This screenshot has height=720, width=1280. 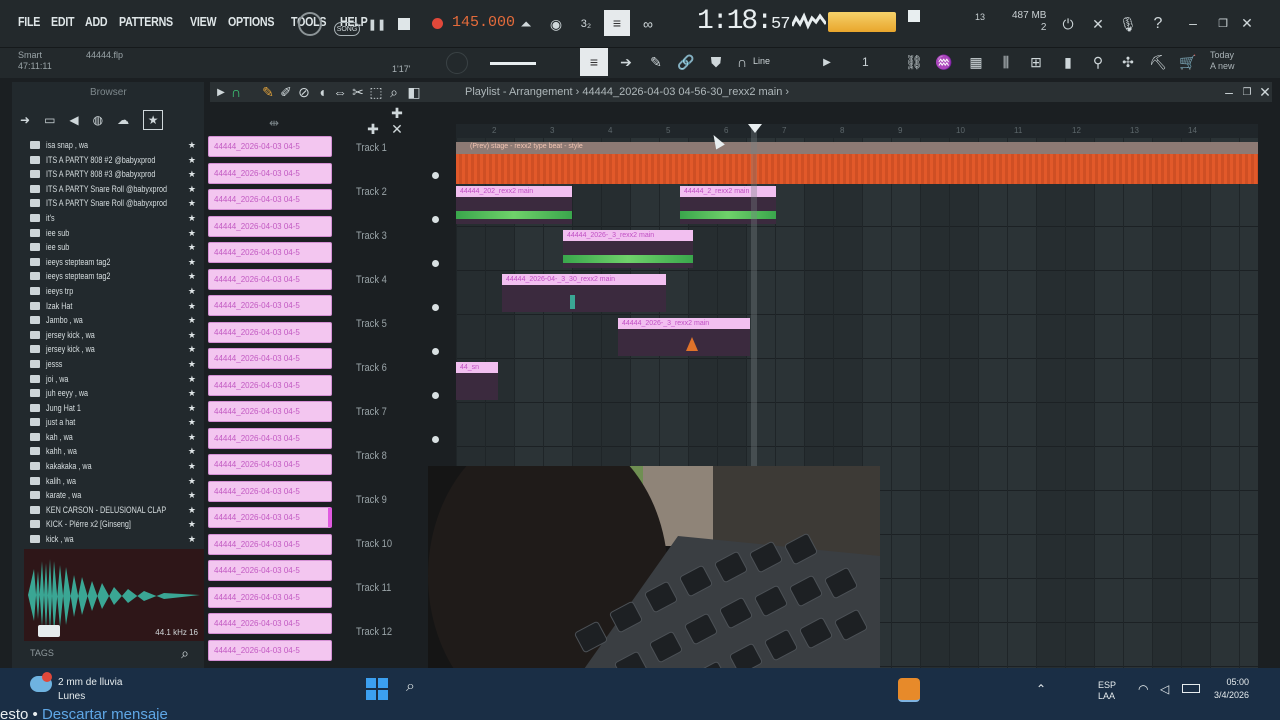 I want to click on browser-file-item: kahh , wa ★, so click(x=118, y=451).